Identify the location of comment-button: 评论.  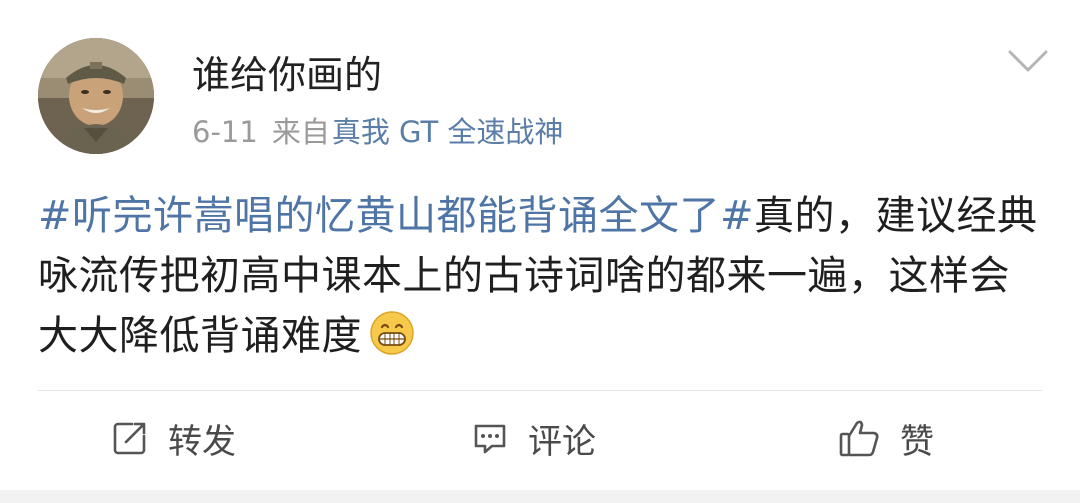
(533, 438).